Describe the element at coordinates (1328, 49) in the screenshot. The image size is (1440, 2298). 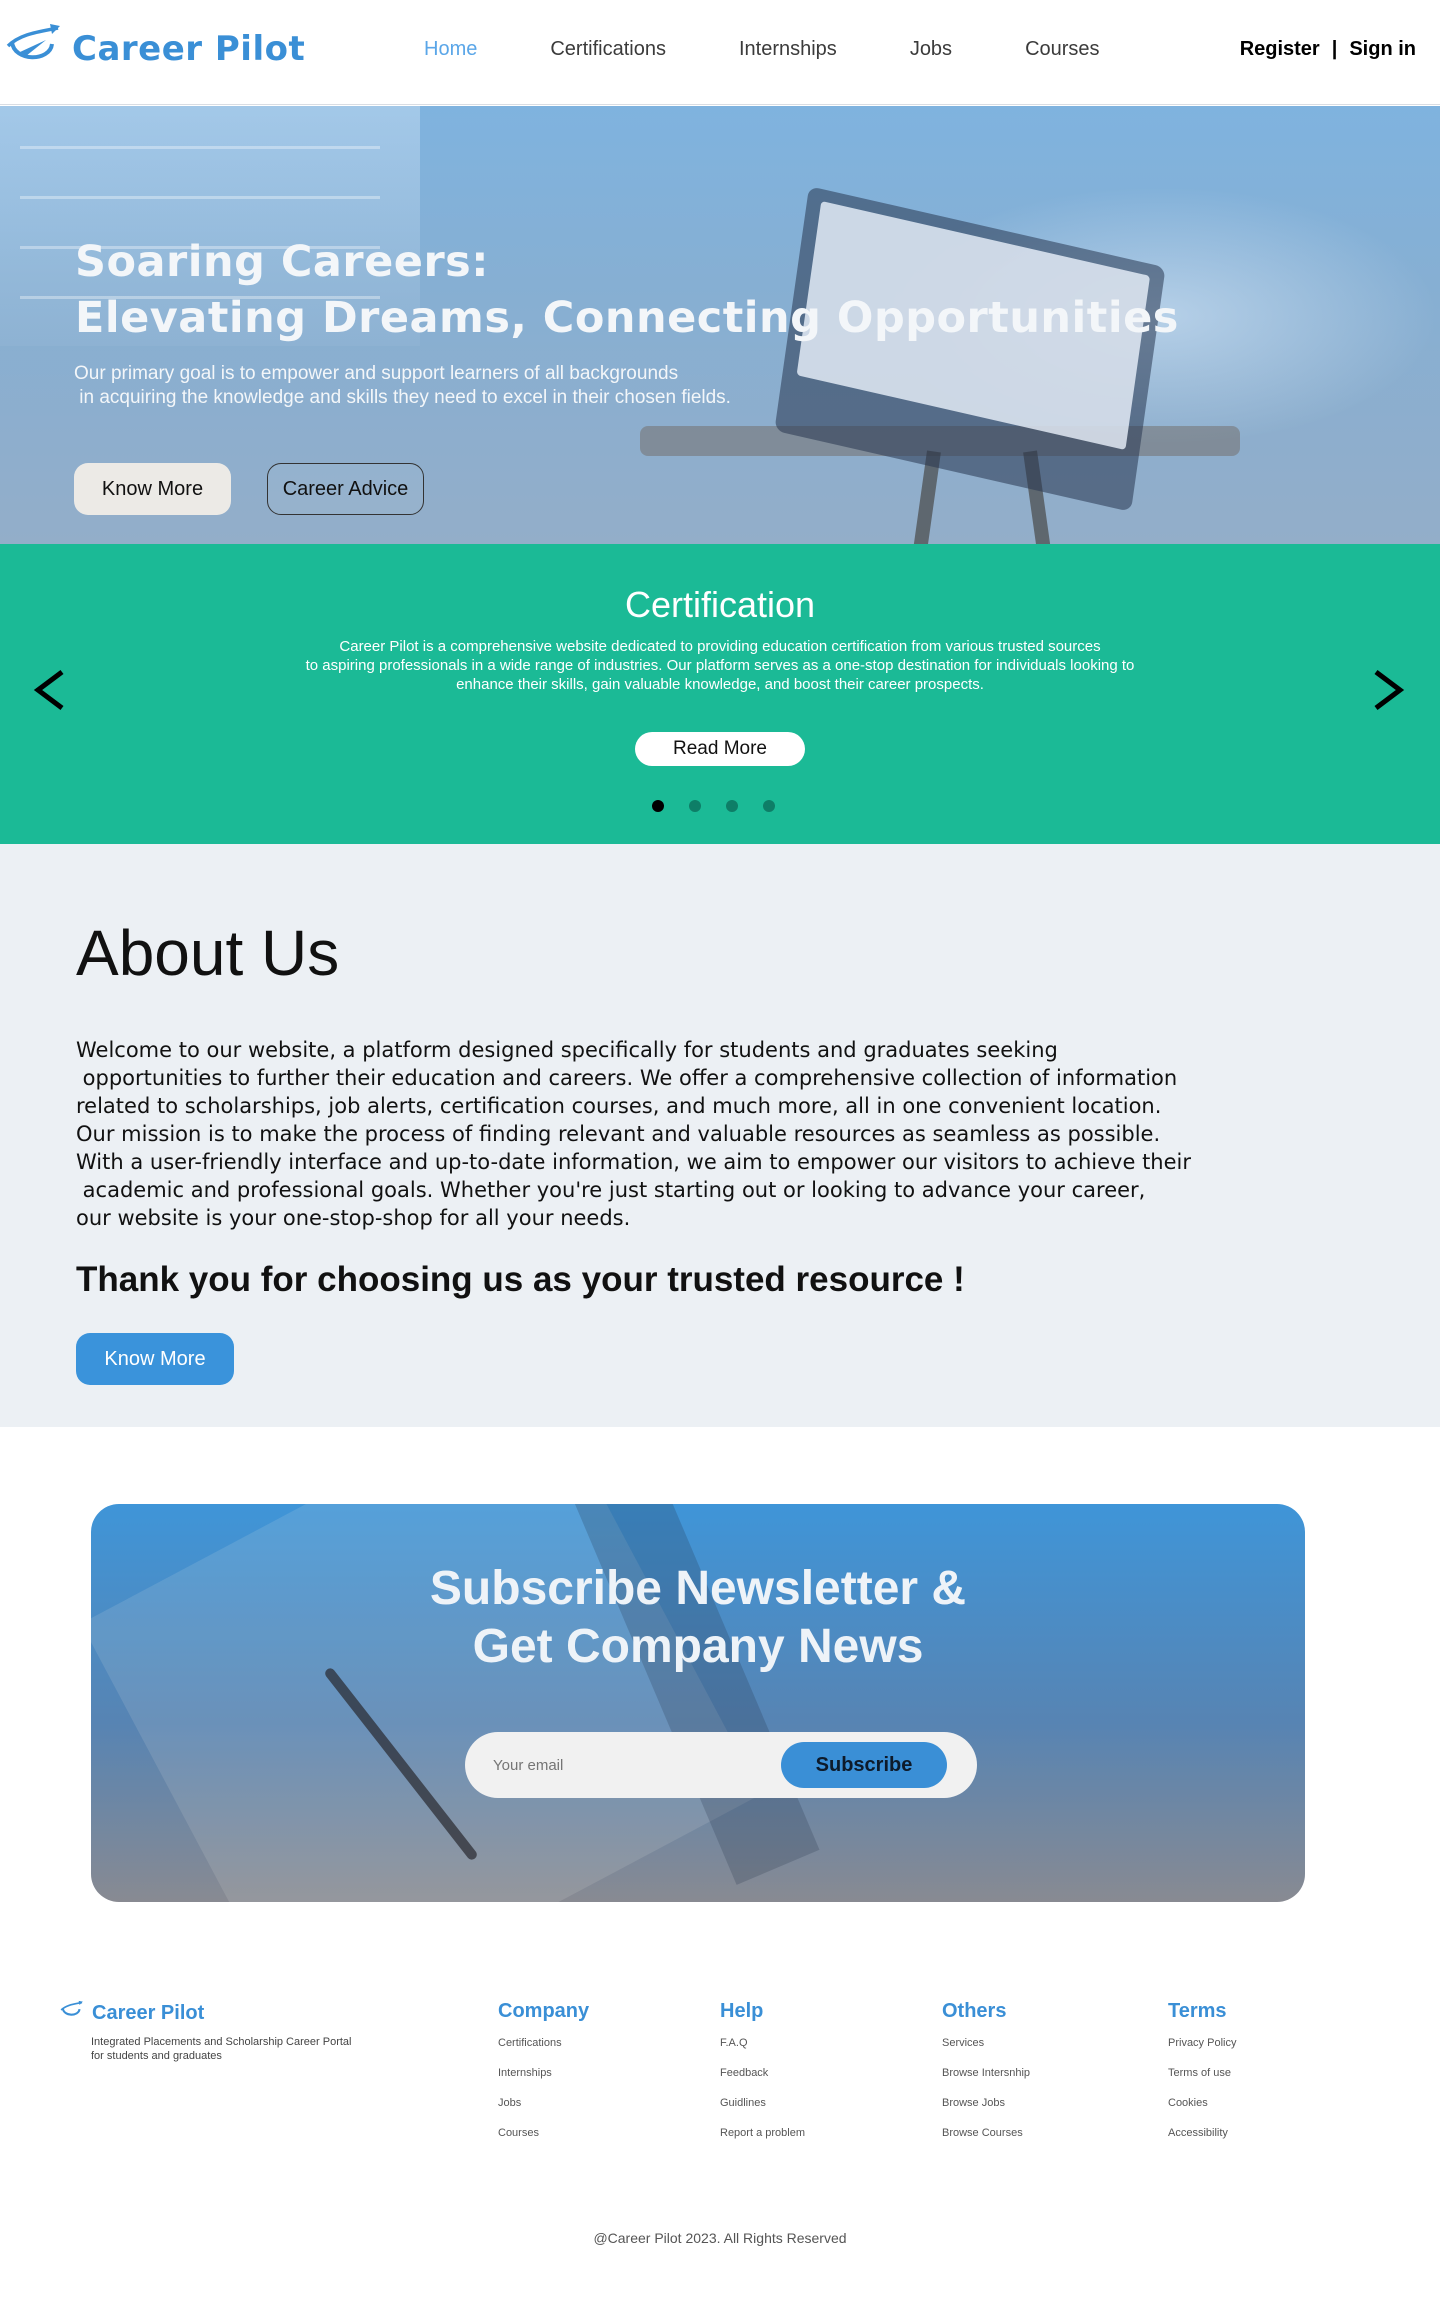
I see `auth-links: Register | Sign in` at that location.